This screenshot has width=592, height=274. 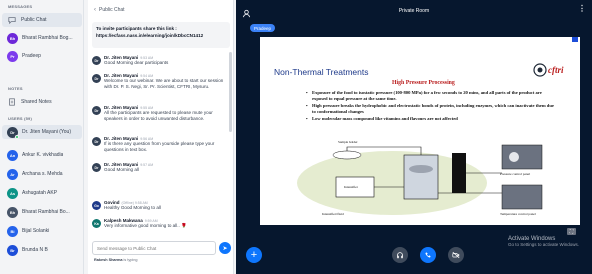 What do you see at coordinates (247, 11) in the screenshot?
I see `users-toggle-icon` at bounding box center [247, 11].